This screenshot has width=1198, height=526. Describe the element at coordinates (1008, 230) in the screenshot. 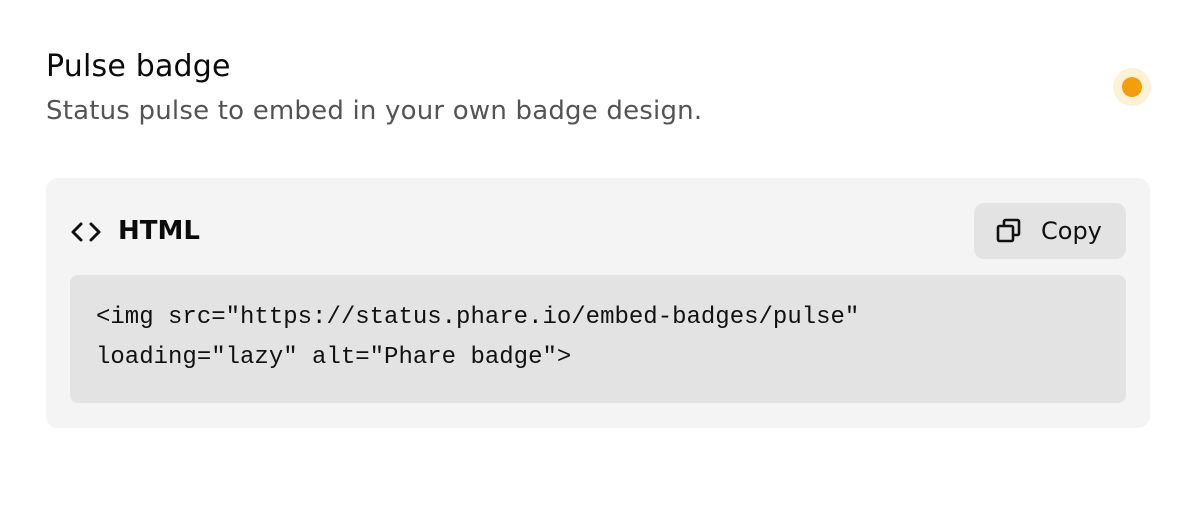

I see `copy-icon` at that location.